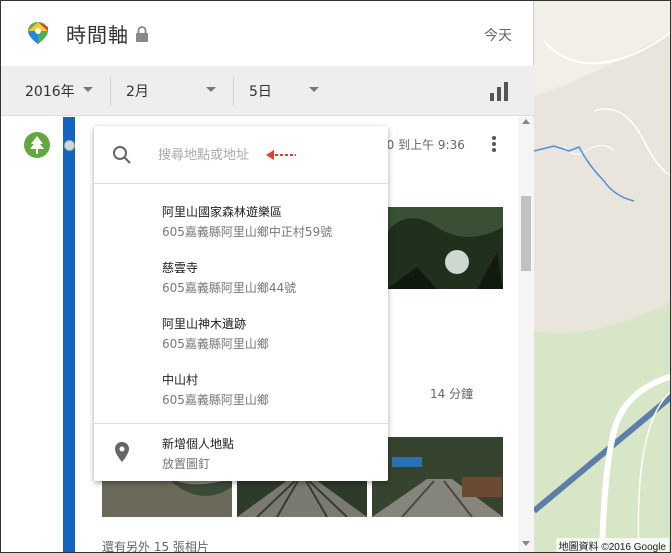 The width and height of the screenshot is (671, 553). Describe the element at coordinates (173, 91) in the screenshot. I see `month-select: 2月` at that location.